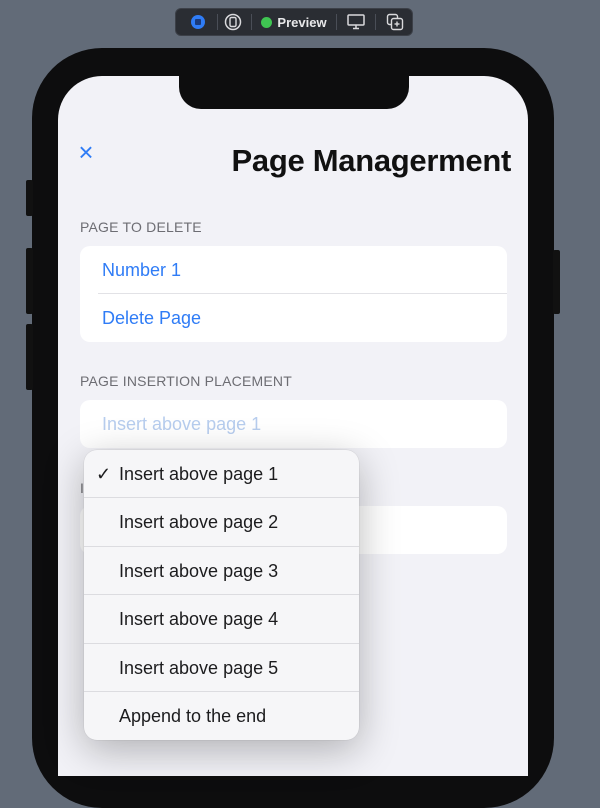 This screenshot has width=600, height=808. I want to click on menu-item-insert-above-page-5: Insert above page 5, so click(221, 668).